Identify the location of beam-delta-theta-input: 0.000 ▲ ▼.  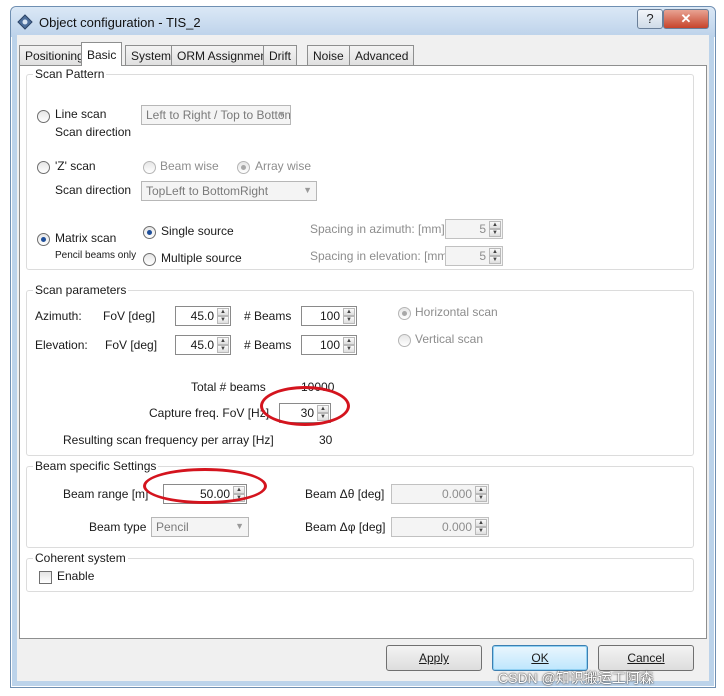
(440, 494).